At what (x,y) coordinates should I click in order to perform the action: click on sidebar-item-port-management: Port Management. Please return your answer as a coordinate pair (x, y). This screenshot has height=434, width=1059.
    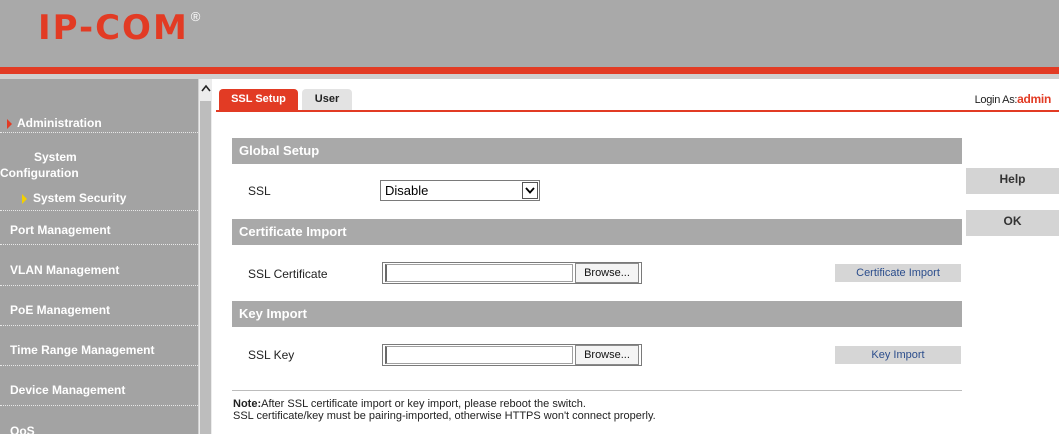
    Looking at the image, I should click on (99, 229).